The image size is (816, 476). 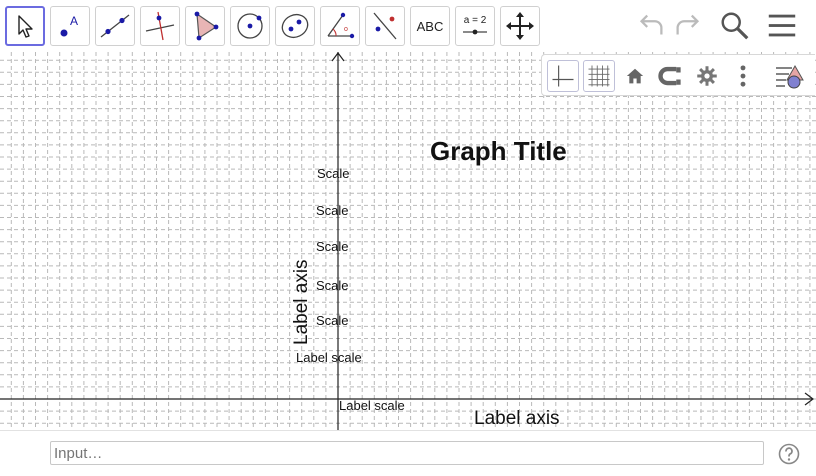 I want to click on conic-tool-button, so click(x=295, y=26).